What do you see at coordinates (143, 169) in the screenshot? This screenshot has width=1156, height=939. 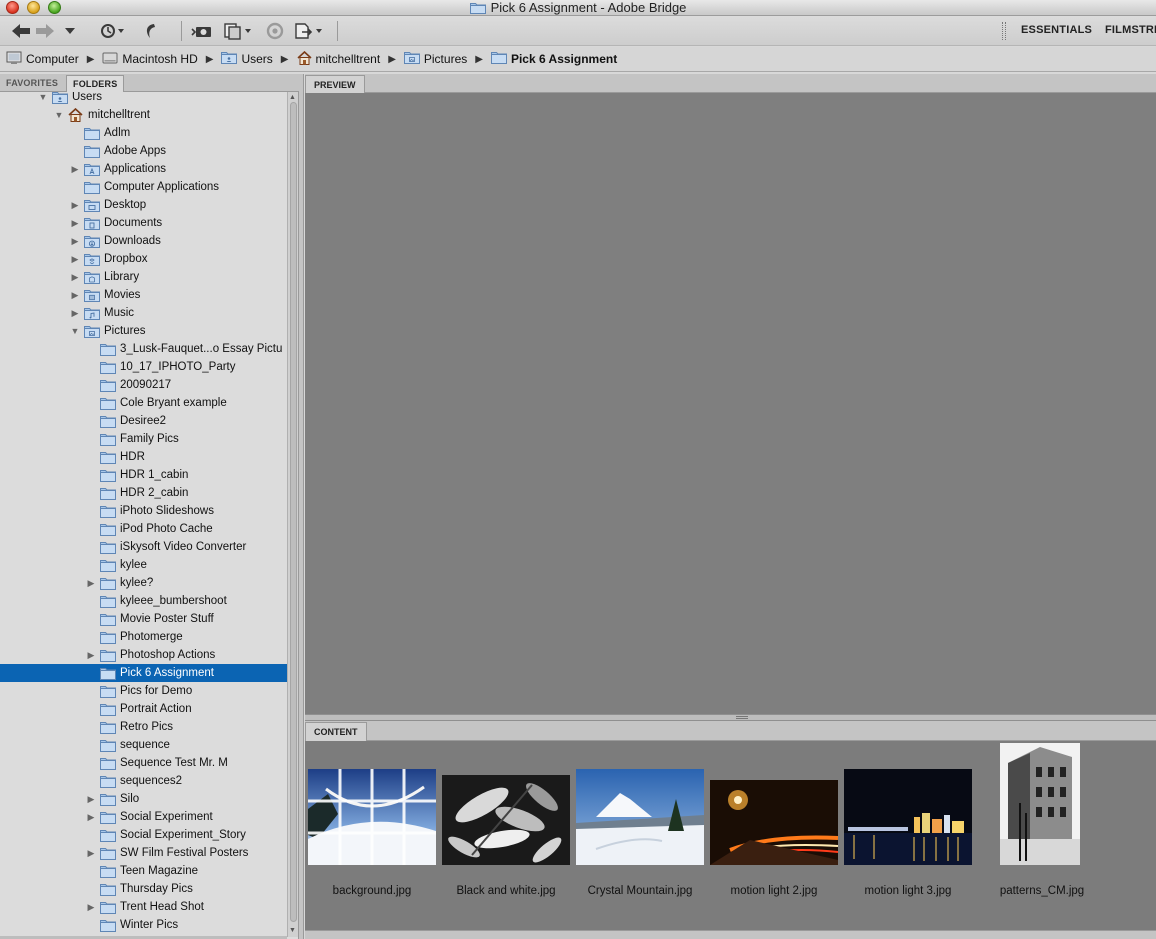 I see `tree-row: ▶ Applications` at bounding box center [143, 169].